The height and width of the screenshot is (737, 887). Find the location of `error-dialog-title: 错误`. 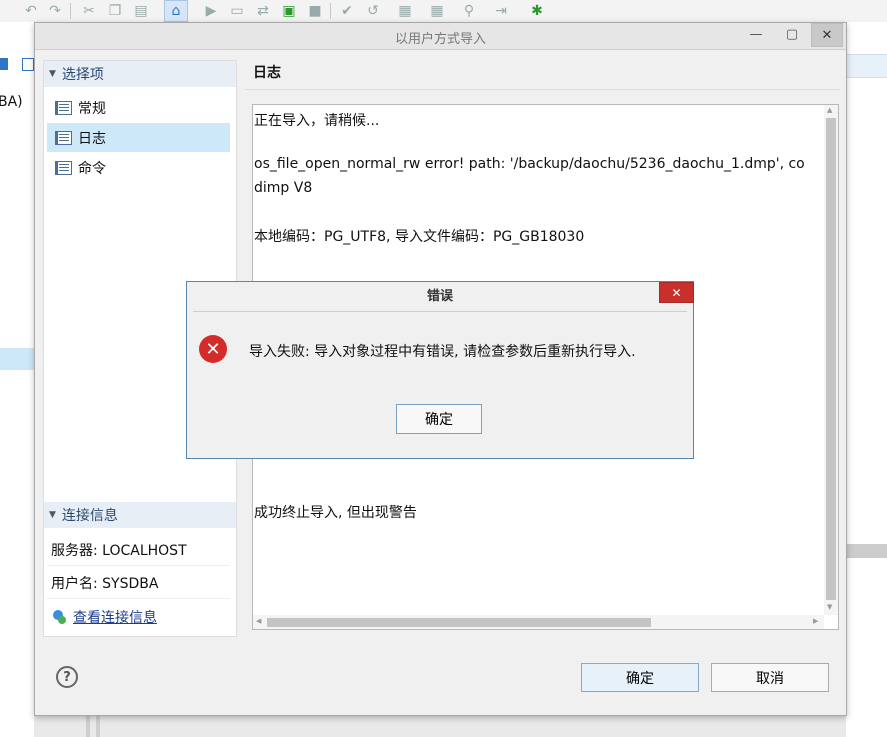

error-dialog-title: 错误 is located at coordinates (439, 296).